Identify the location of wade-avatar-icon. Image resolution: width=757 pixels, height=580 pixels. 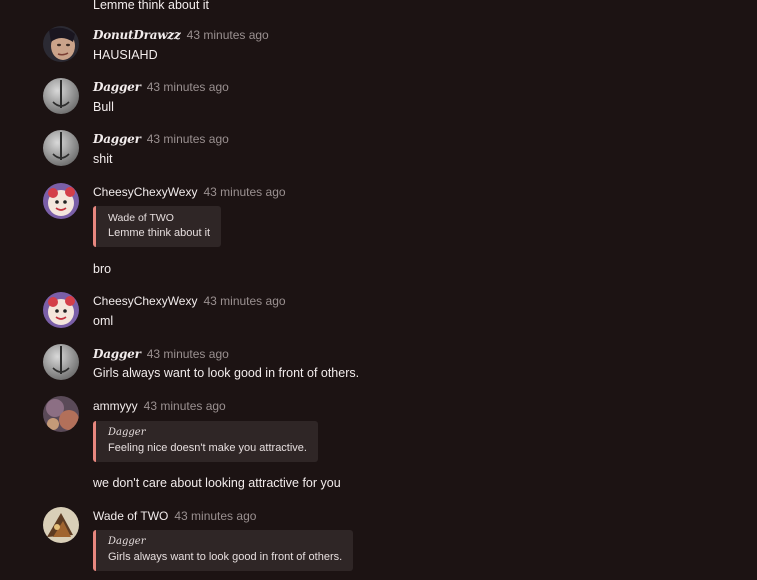
(61, 525).